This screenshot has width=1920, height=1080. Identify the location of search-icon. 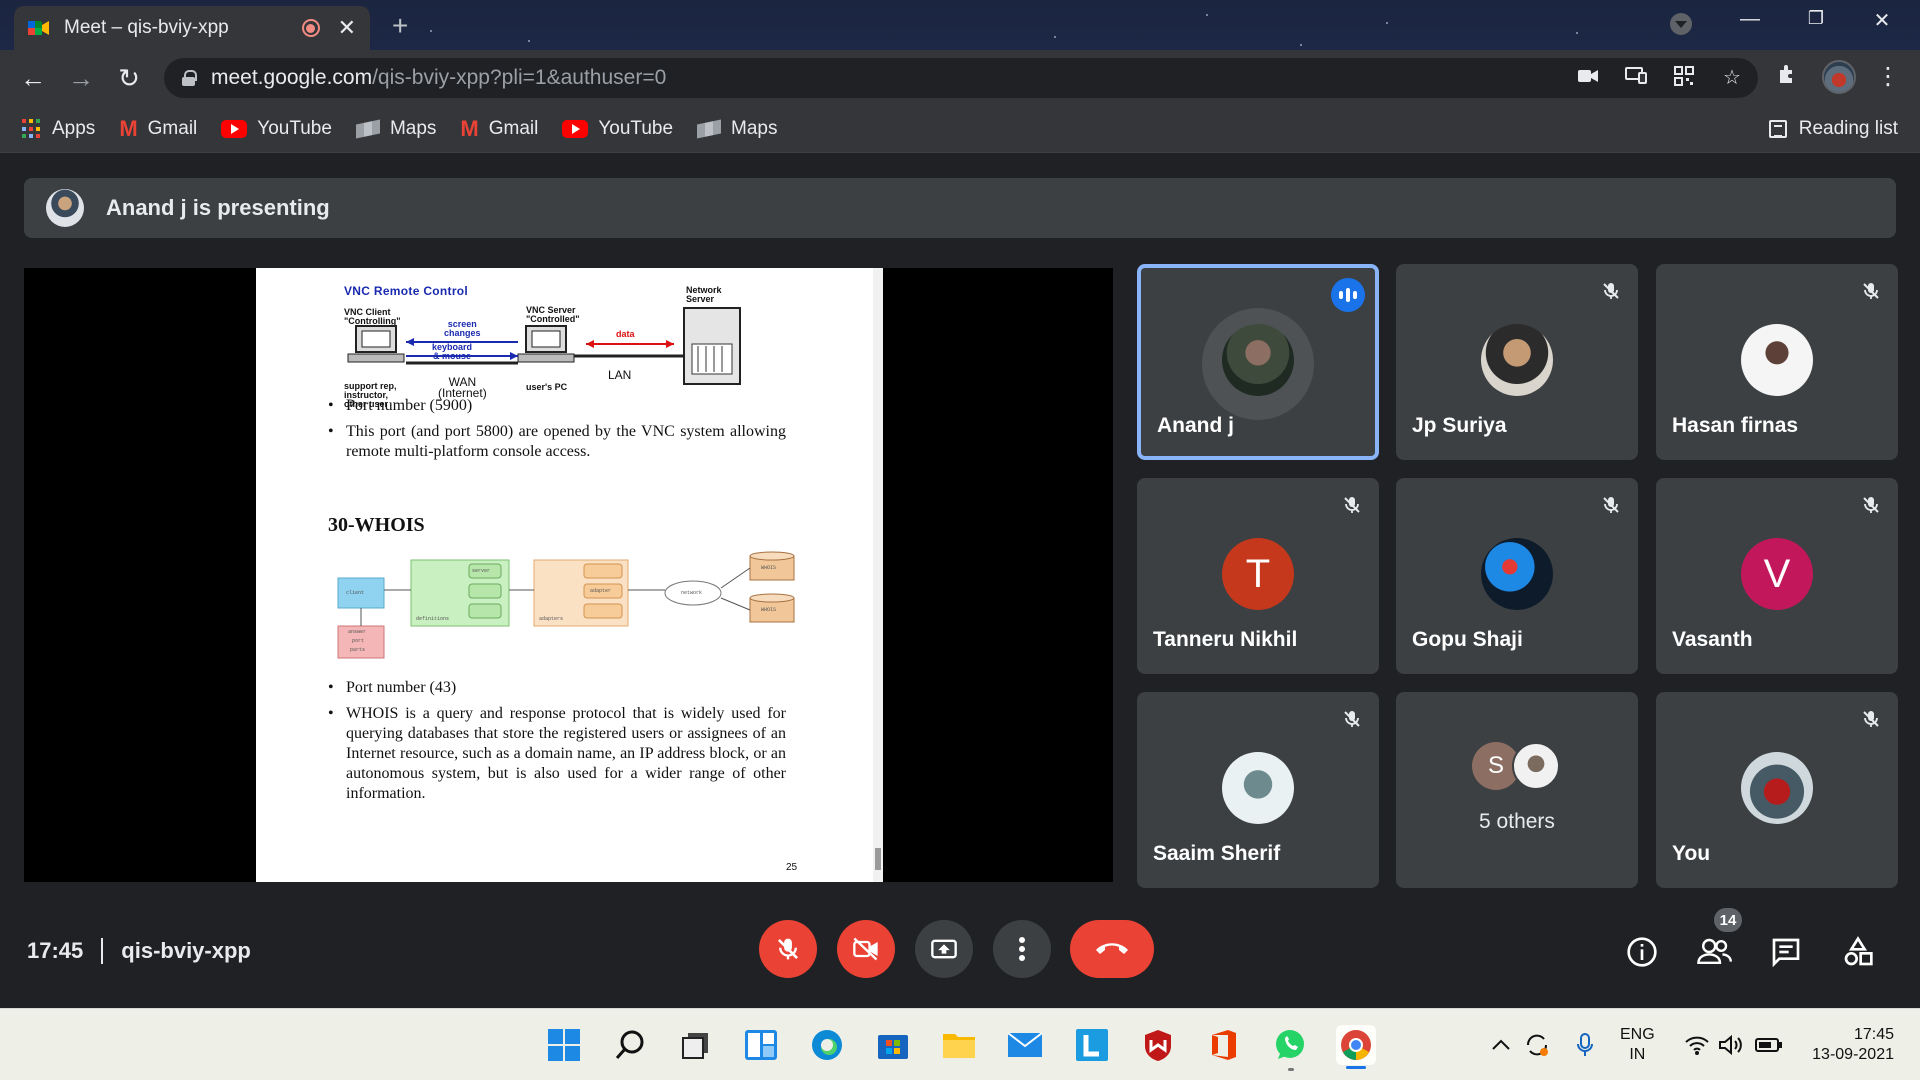
(630, 1045).